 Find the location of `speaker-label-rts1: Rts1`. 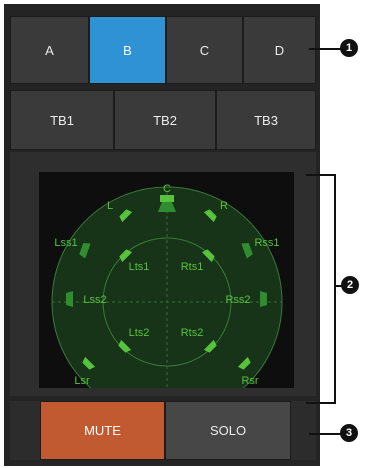

speaker-label-rts1: Rts1 is located at coordinates (192, 267).